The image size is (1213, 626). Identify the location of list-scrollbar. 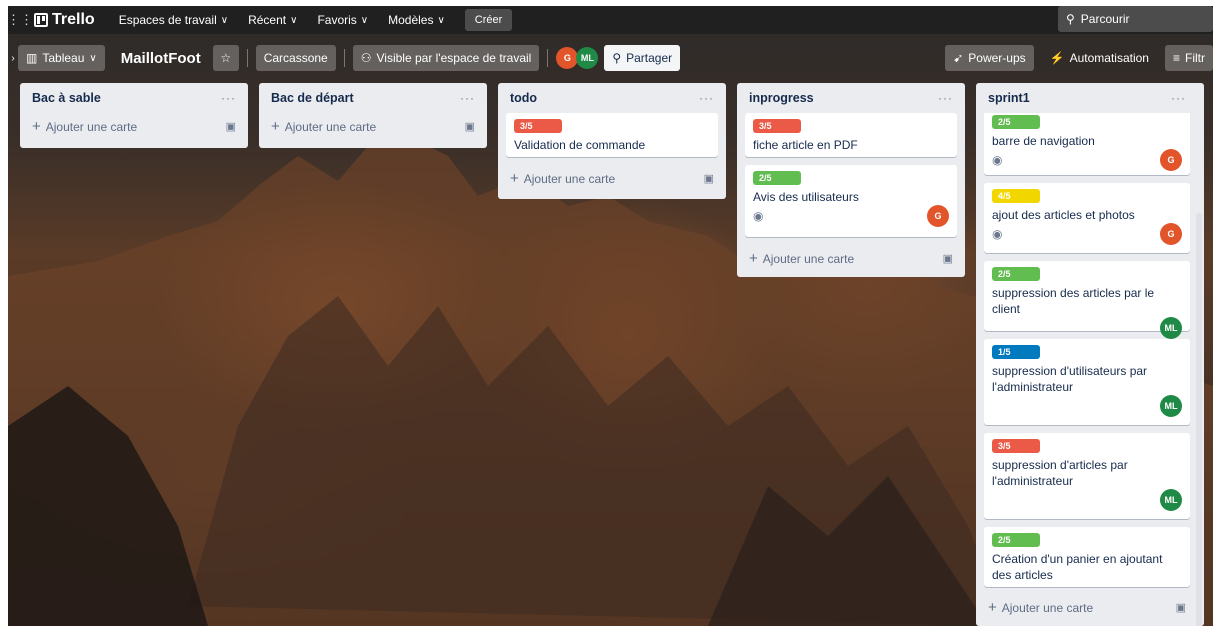
(1199, 419).